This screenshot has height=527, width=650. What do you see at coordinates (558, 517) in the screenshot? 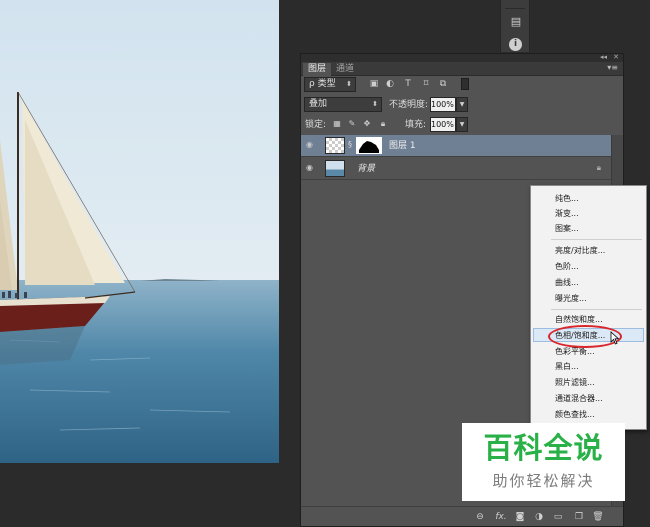
I see `folder-icon: ▭` at bounding box center [558, 517].